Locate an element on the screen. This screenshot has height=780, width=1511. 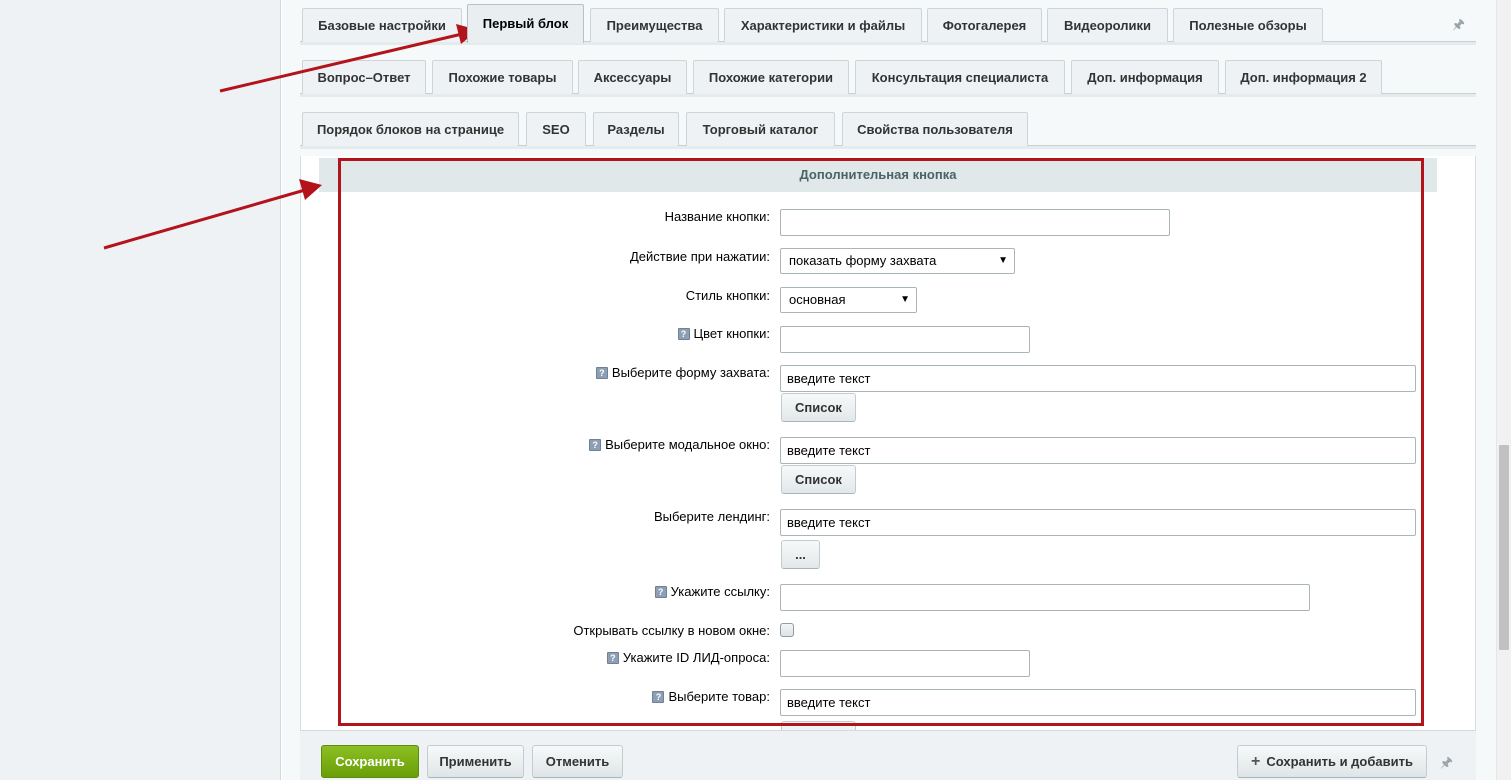
landing-input is located at coordinates (1098, 522).